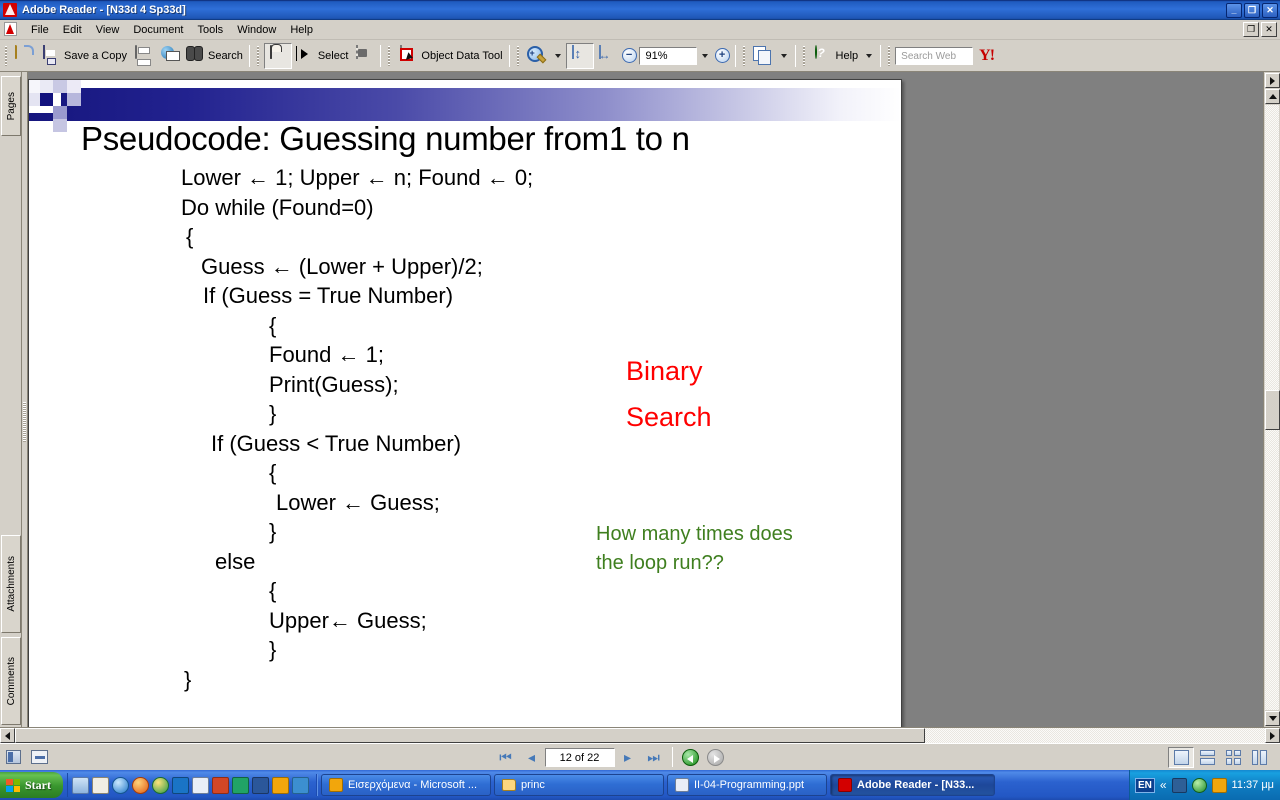  Describe the element at coordinates (506, 757) in the screenshot. I see `first-page-button: ⏮` at that location.